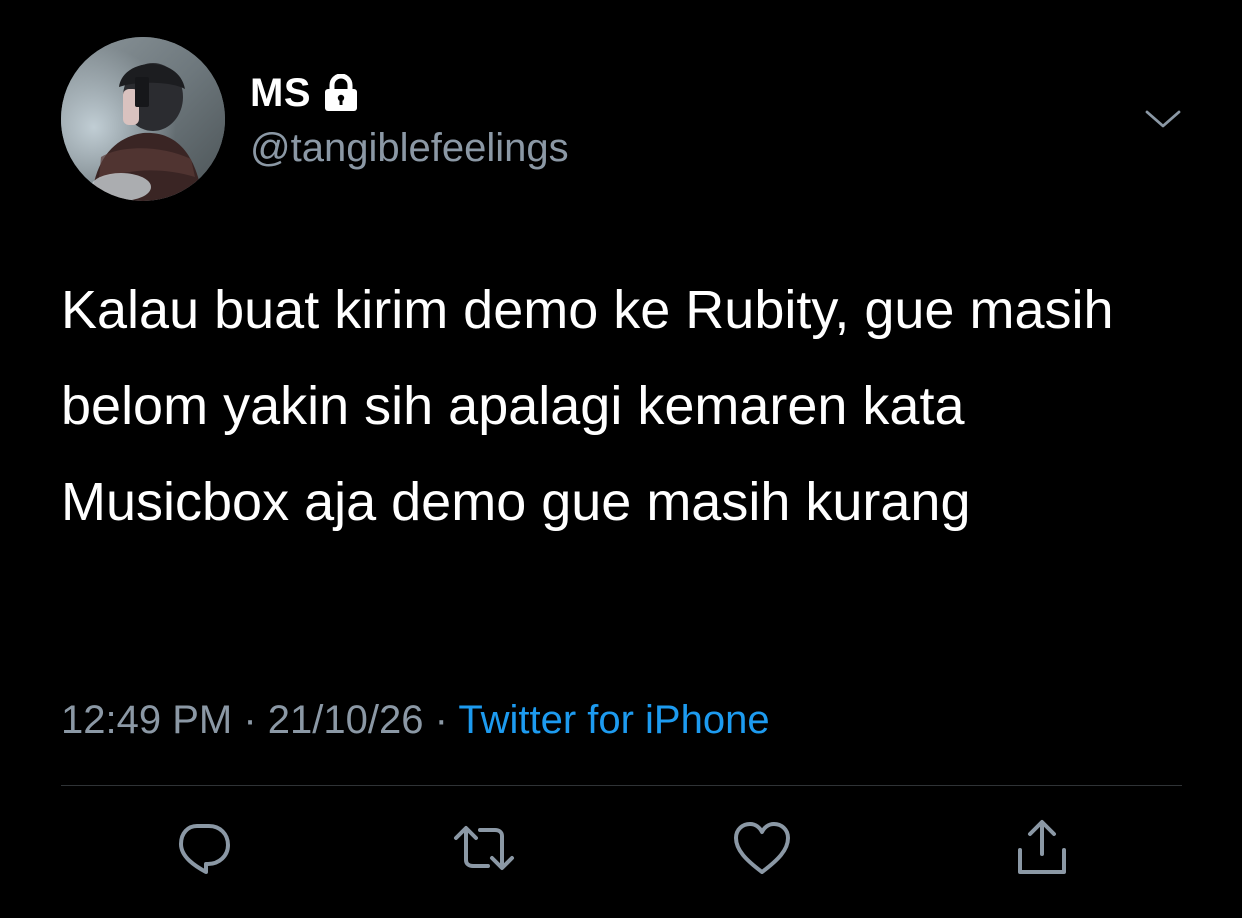 The height and width of the screenshot is (918, 1242). What do you see at coordinates (341, 93) in the screenshot?
I see `lock-icon` at bounding box center [341, 93].